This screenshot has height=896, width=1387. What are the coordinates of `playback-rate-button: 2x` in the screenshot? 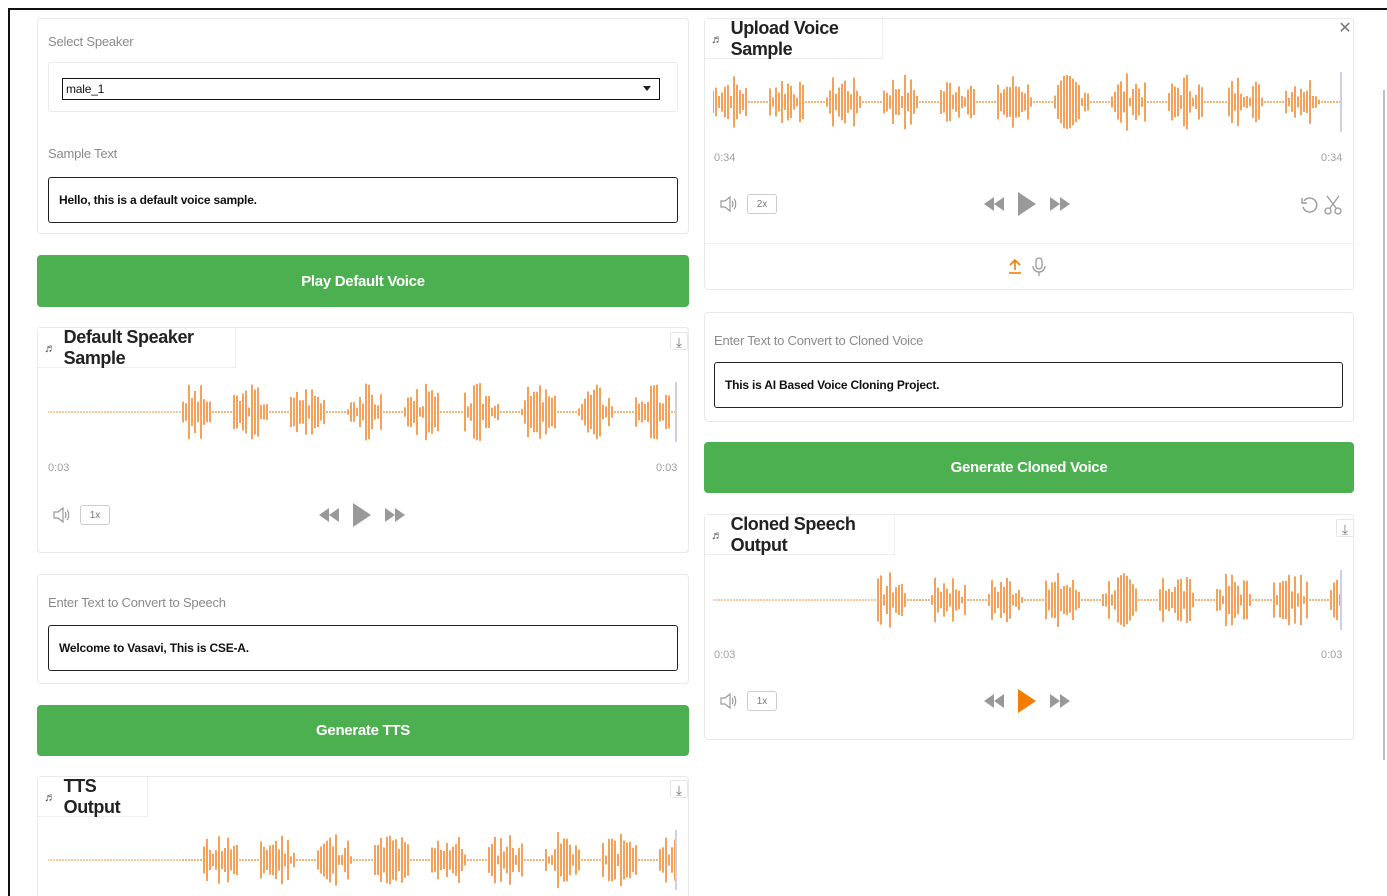 It's located at (762, 204).